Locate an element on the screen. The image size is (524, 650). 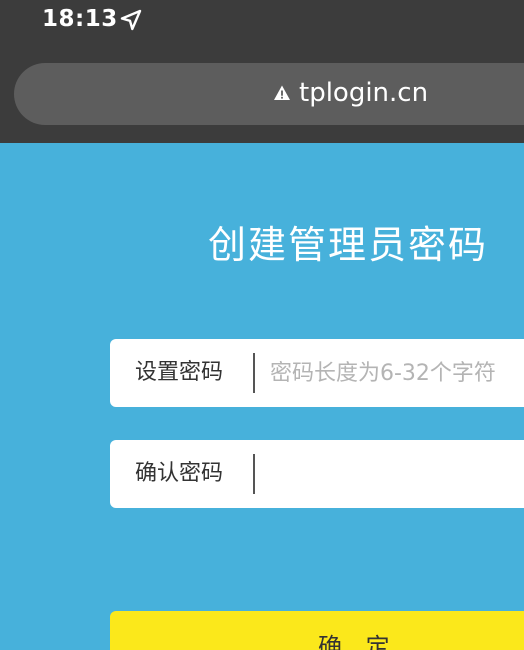
confirm-button-label: 确 定 is located at coordinates (358, 641).